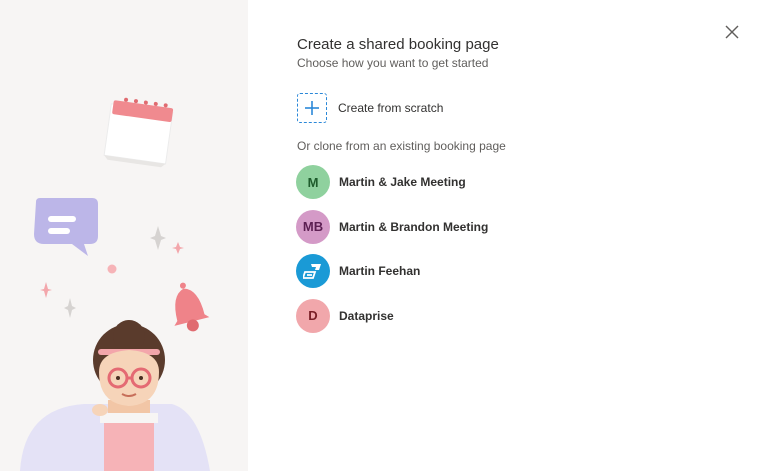 The height and width of the screenshot is (471, 768). Describe the element at coordinates (414, 226) in the screenshot. I see `booking-page-name: Martin & Brandon Meeting` at that location.